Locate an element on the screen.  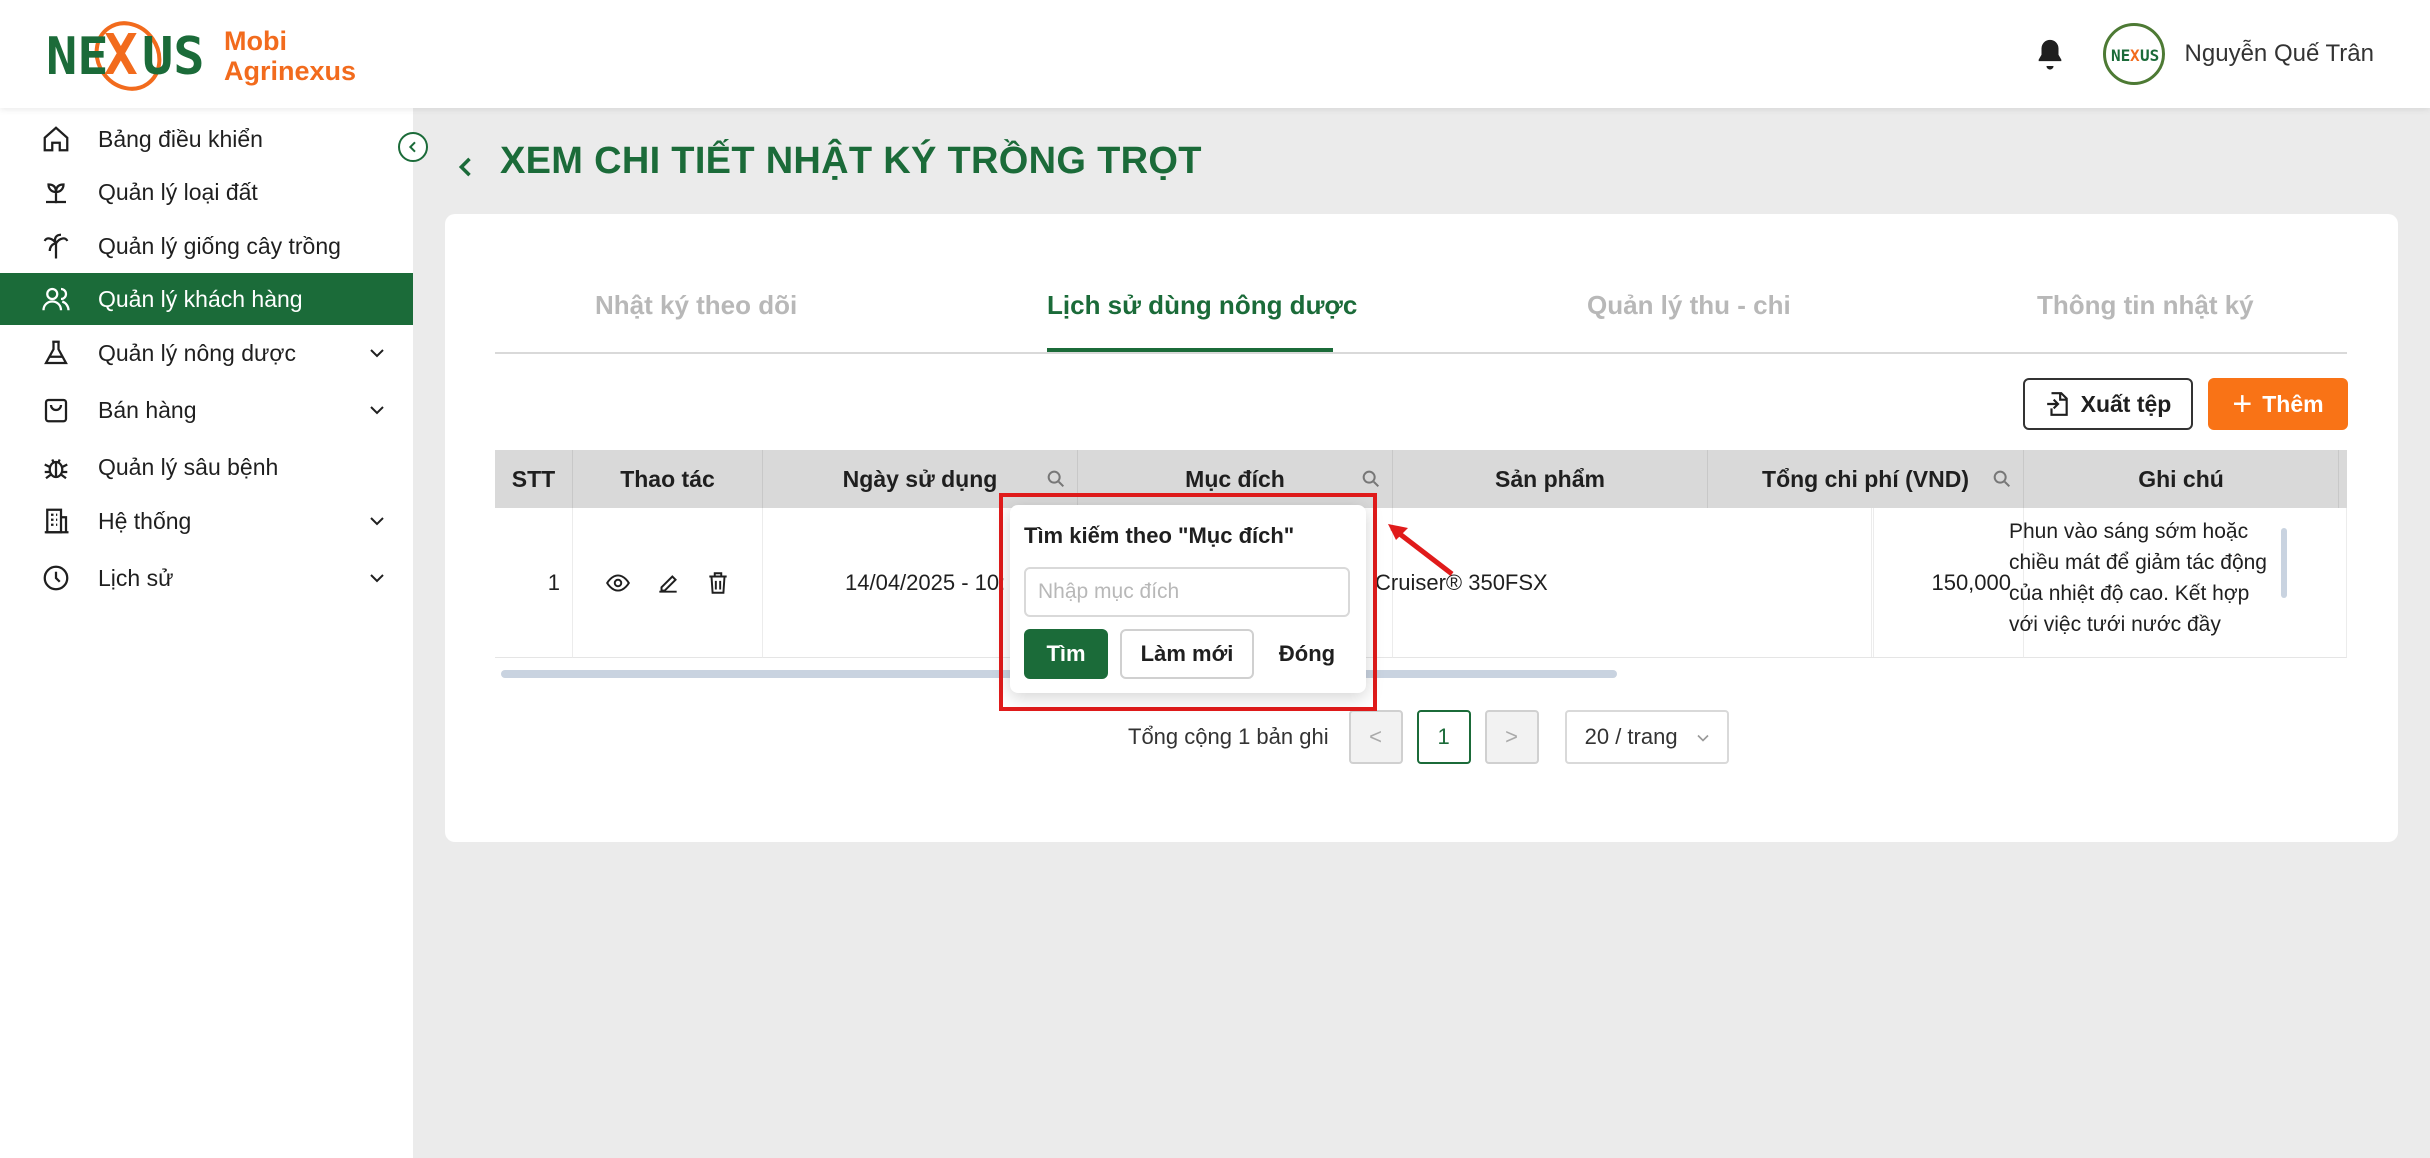
total-records: Tổng cộng 1 bản ghi is located at coordinates (1228, 736).